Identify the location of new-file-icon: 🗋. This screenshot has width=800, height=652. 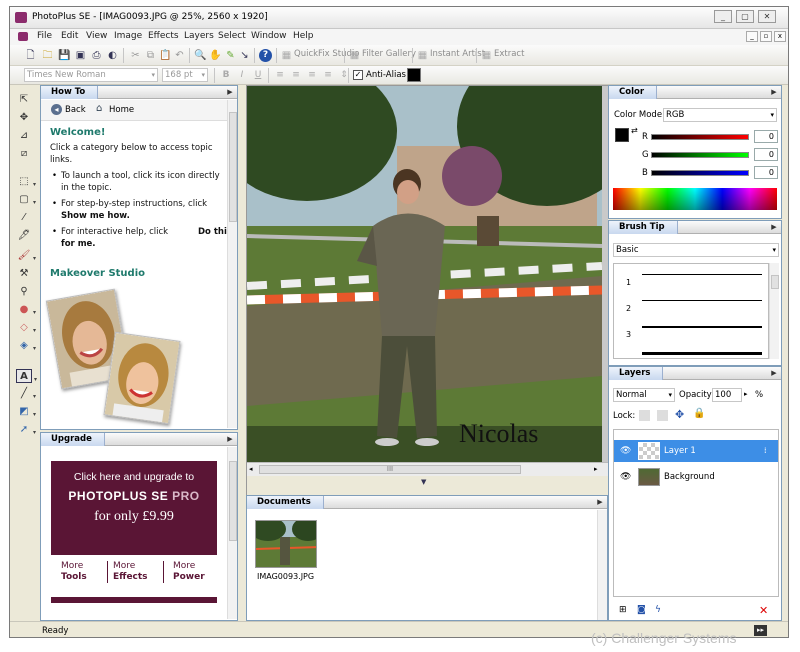
(30, 55).